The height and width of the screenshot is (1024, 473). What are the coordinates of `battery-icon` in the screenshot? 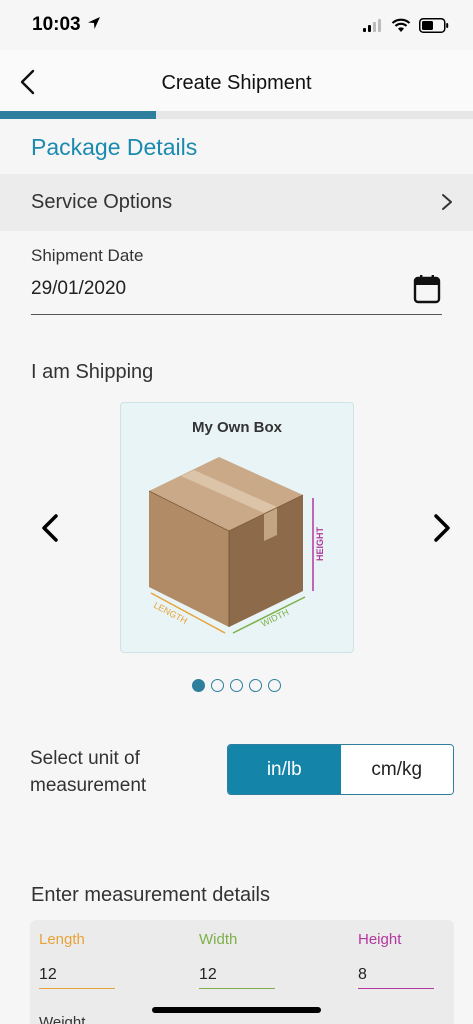 It's located at (434, 25).